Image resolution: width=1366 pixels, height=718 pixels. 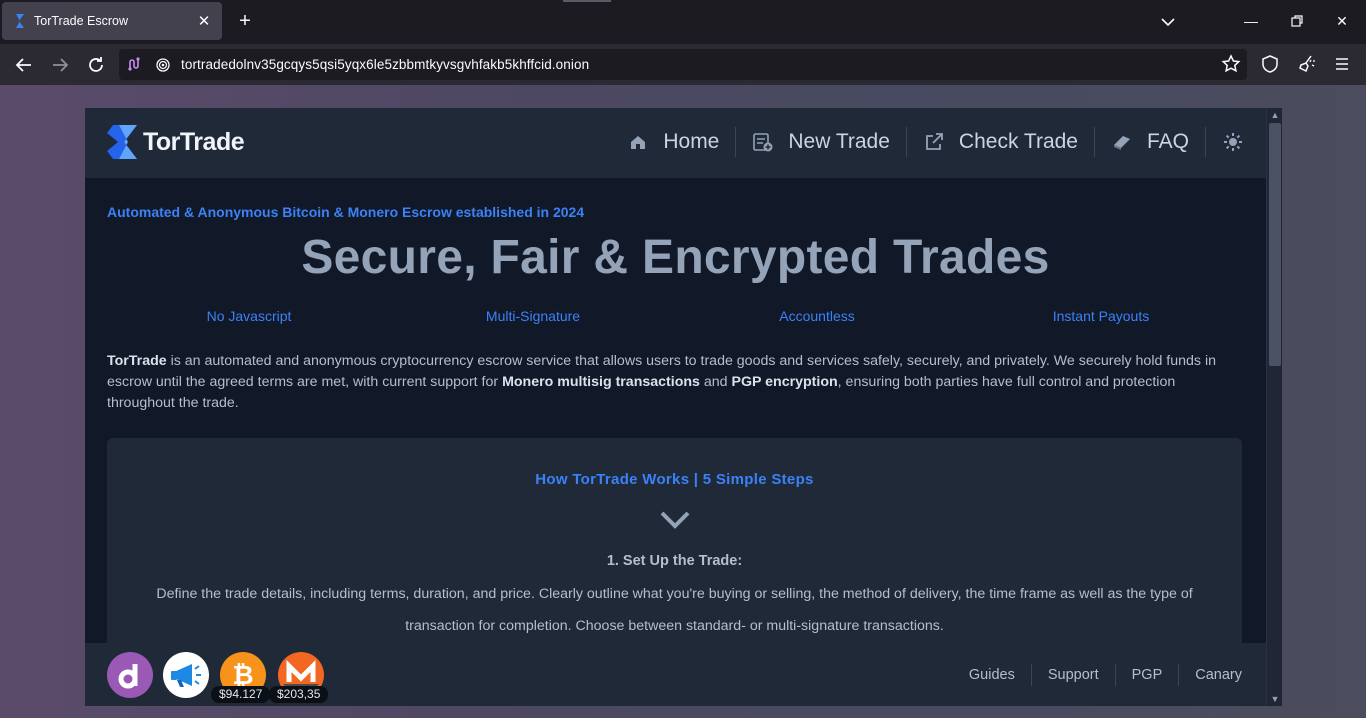 I want to click on scroll-down-icon: ▼, so click(x=1275, y=699).